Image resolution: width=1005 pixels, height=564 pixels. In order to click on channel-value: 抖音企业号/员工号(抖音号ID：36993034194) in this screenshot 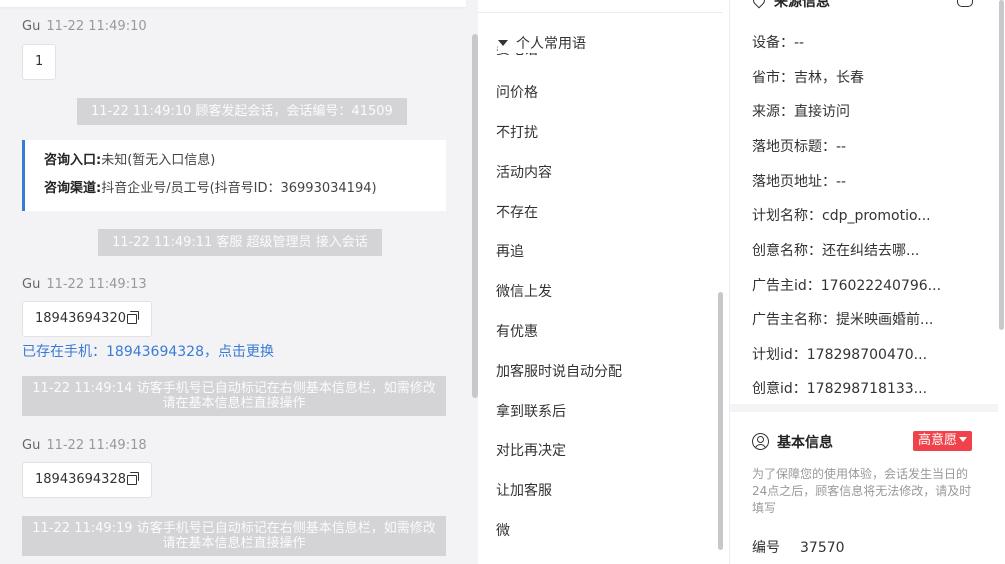, I will do `click(239, 188)`.